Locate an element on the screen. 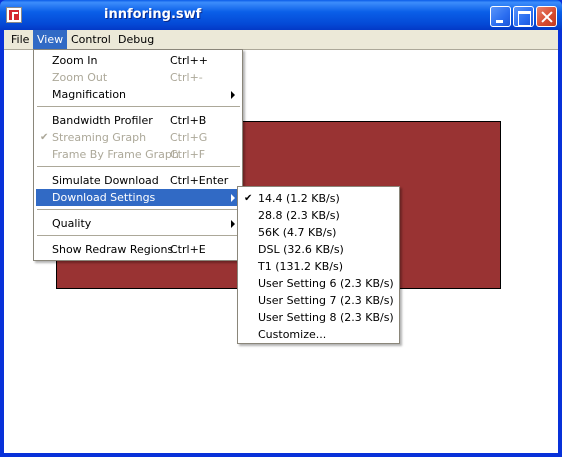 The image size is (562, 457). menu-item-magnification: Magnification is located at coordinates (138, 94).